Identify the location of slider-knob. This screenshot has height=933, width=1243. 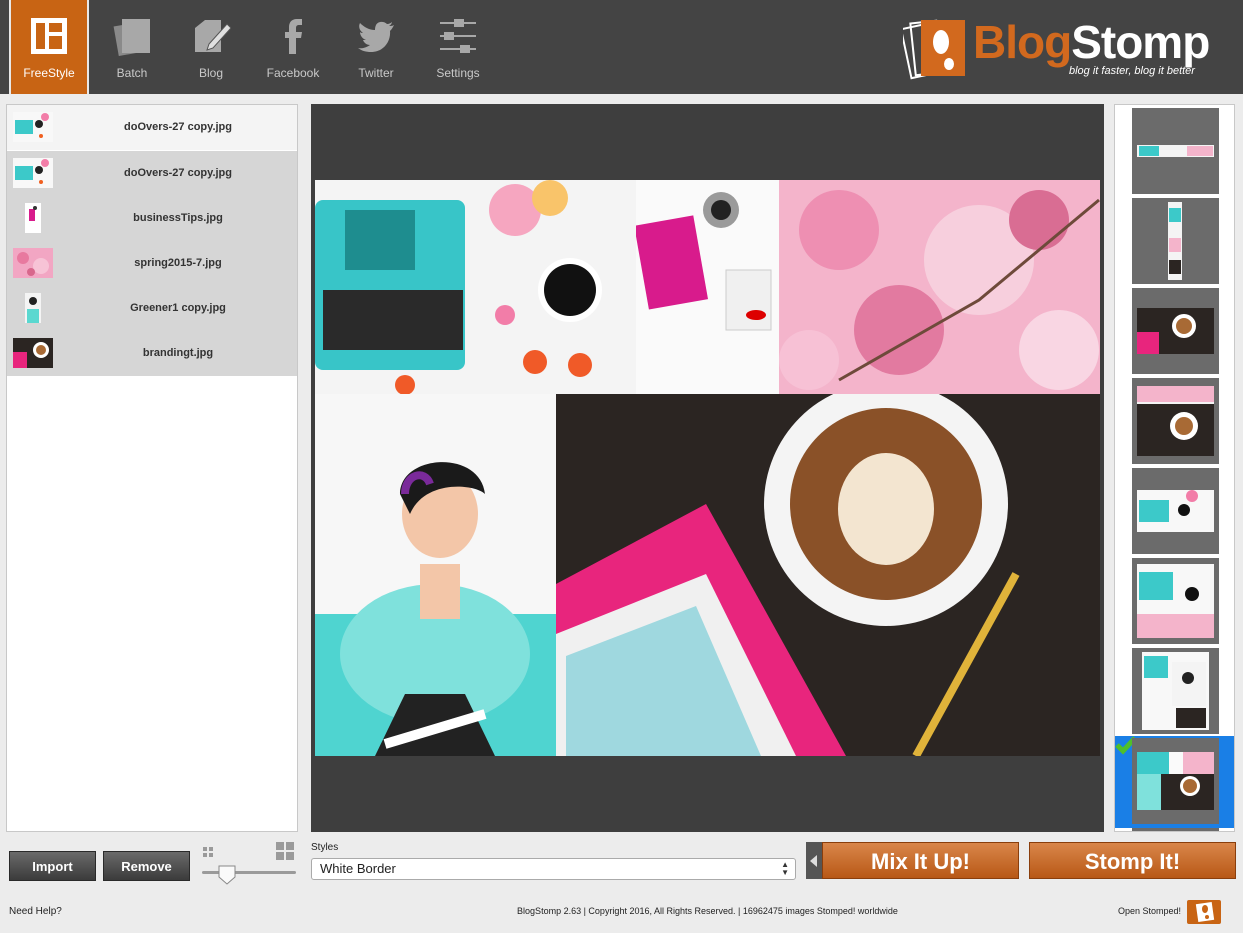
(227, 875).